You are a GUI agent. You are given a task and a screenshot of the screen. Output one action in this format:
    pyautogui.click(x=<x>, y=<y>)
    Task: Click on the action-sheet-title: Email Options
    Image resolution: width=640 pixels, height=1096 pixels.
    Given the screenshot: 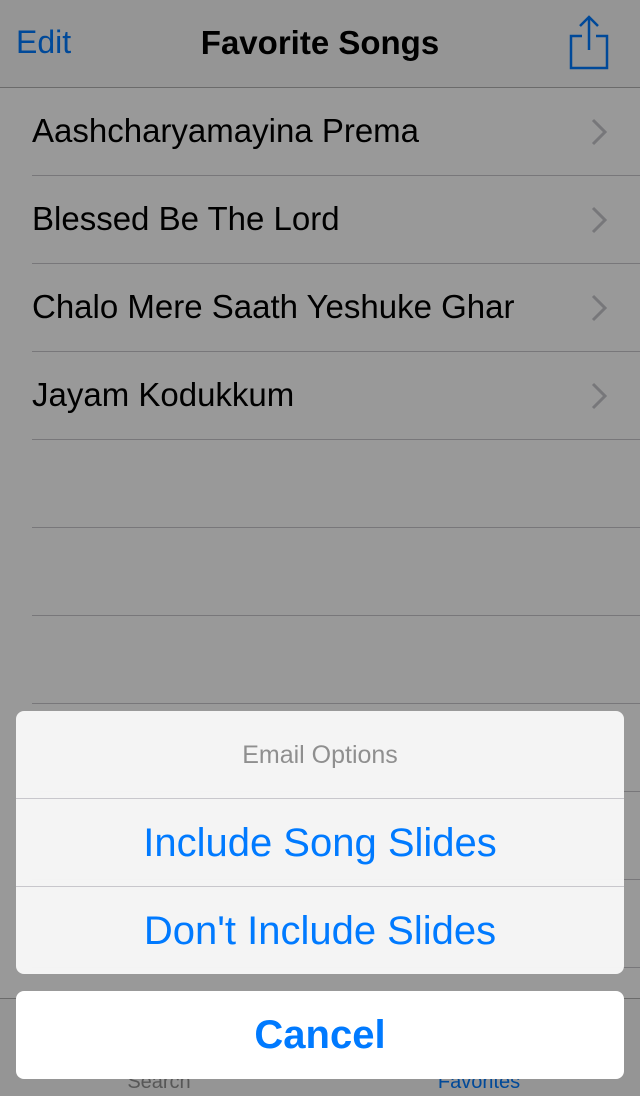 What is the action you would take?
    pyautogui.click(x=320, y=755)
    